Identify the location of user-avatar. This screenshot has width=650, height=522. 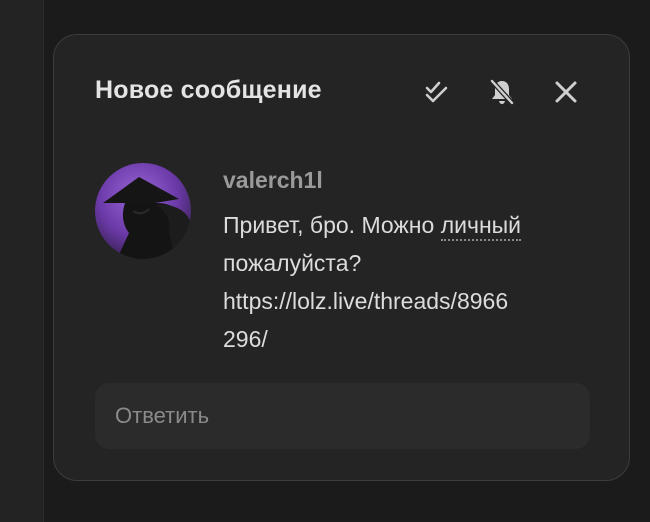
(143, 211).